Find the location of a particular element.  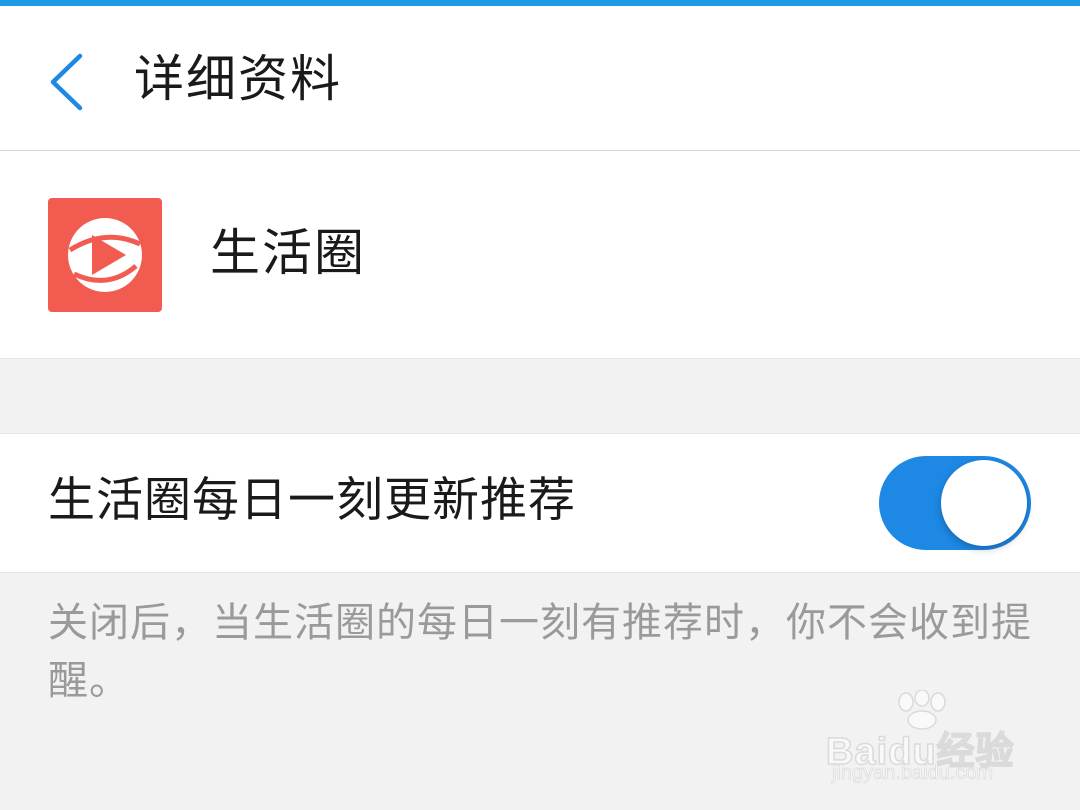

baidu-watermark: Baidu经验 jingyan.baidu.com is located at coordinates (925, 739).